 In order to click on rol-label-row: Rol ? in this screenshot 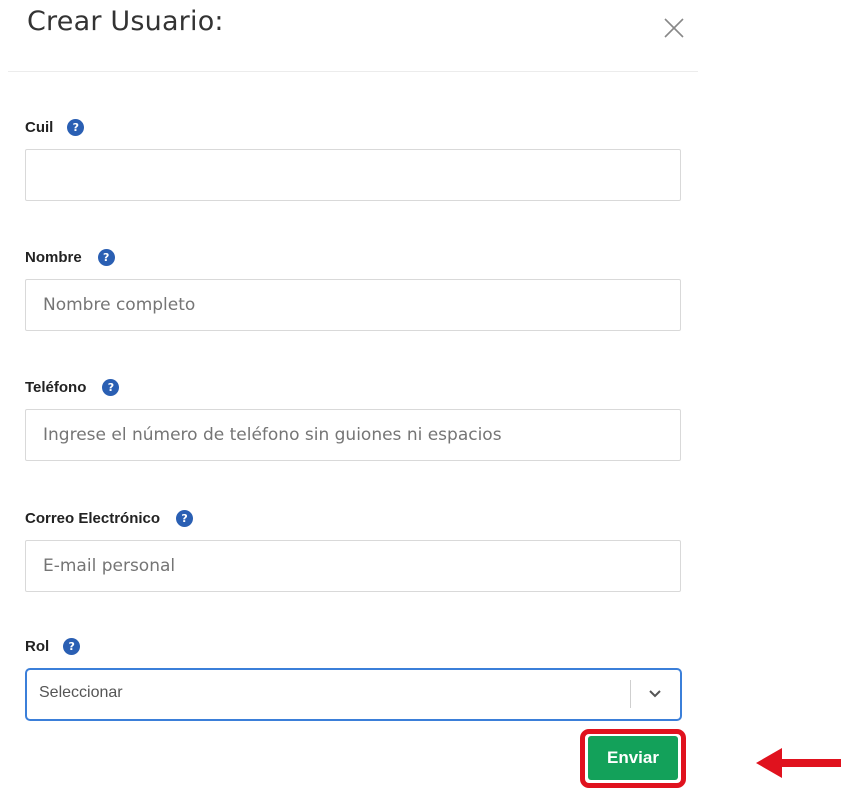, I will do `click(53, 646)`.